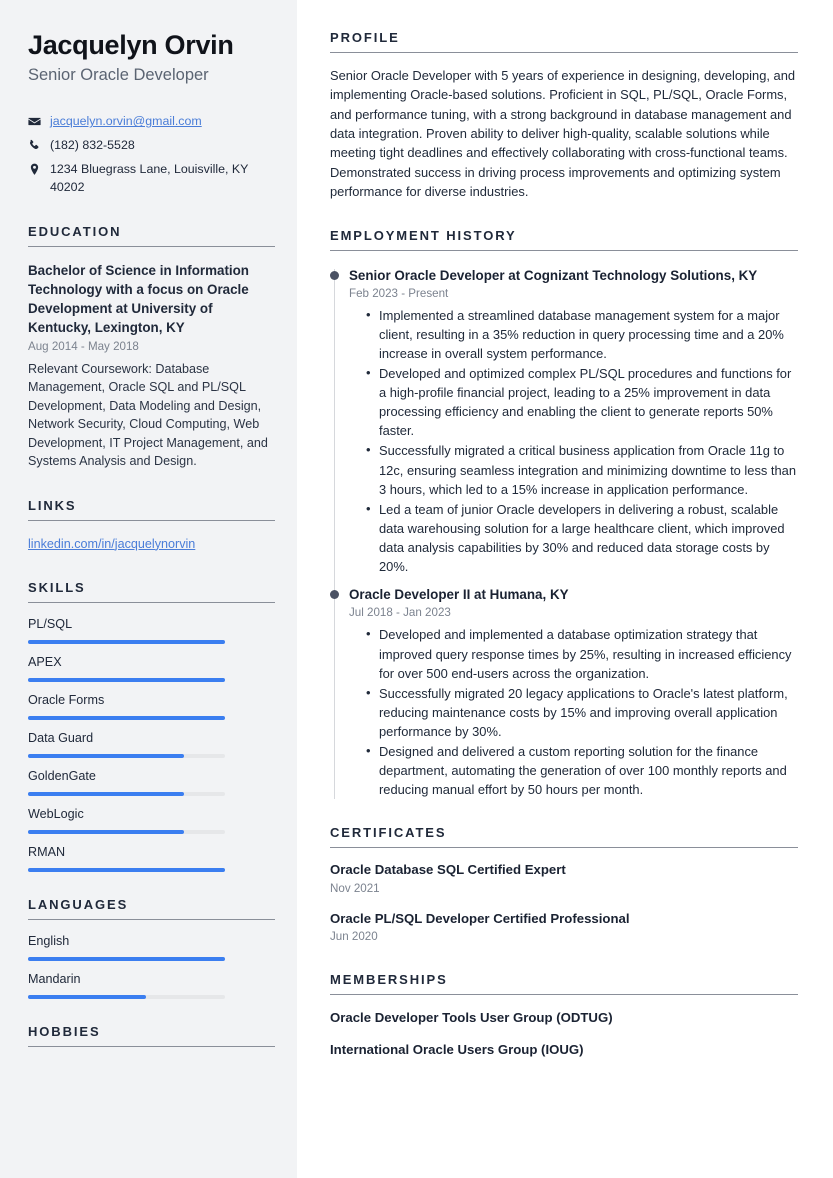  I want to click on languages-bar-list: English Mandarin, so click(151, 966).